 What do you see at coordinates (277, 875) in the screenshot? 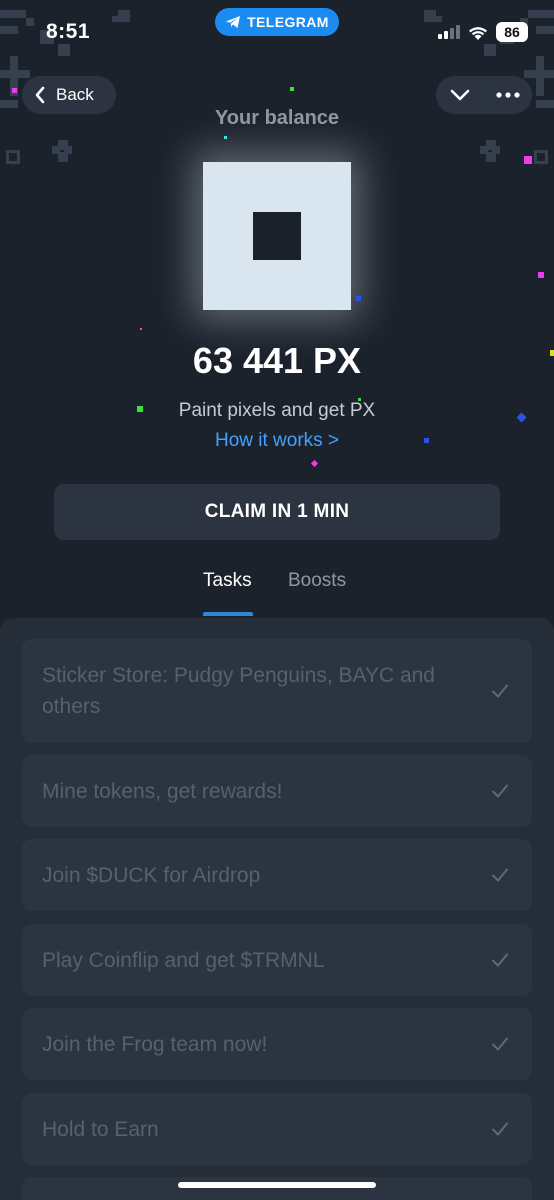
I see `task-item: Join $DUCK for Airdrop` at bounding box center [277, 875].